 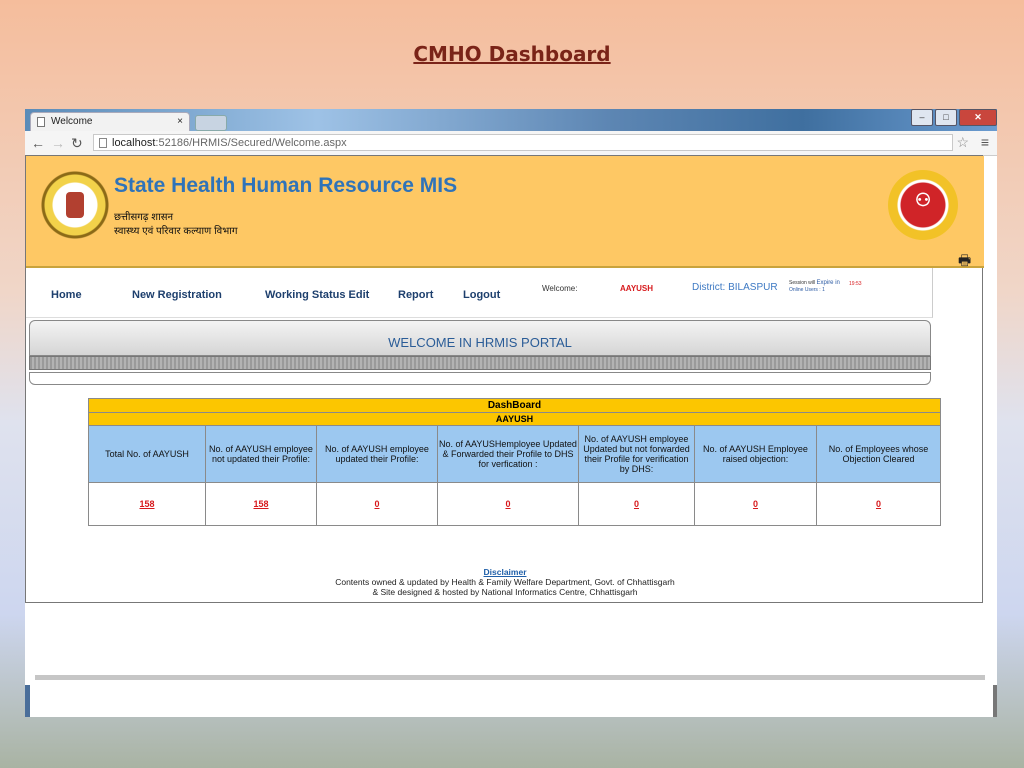 I want to click on welcome-banner: WELCOME IN HRMIS PORTAL, so click(x=480, y=338).